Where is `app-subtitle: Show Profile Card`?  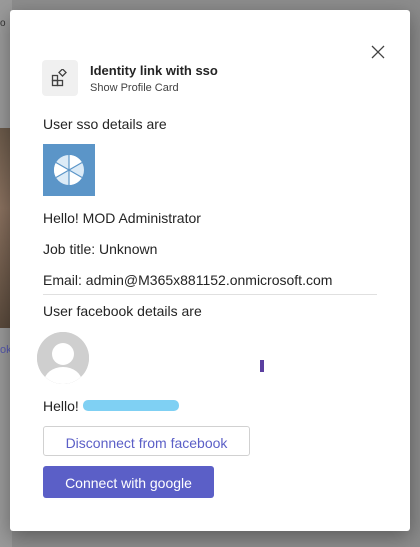 app-subtitle: Show Profile Card is located at coordinates (134, 88).